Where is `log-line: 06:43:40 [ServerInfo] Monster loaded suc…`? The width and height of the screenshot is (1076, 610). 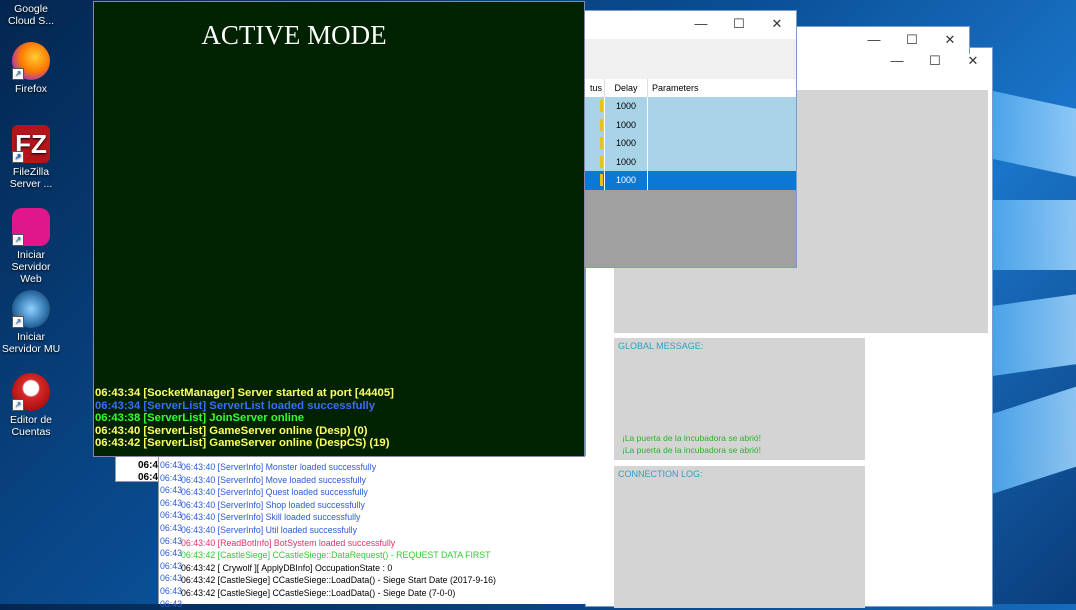 log-line: 06:43:40 [ServerInfo] Monster loaded suc… is located at coordinates (279, 467).